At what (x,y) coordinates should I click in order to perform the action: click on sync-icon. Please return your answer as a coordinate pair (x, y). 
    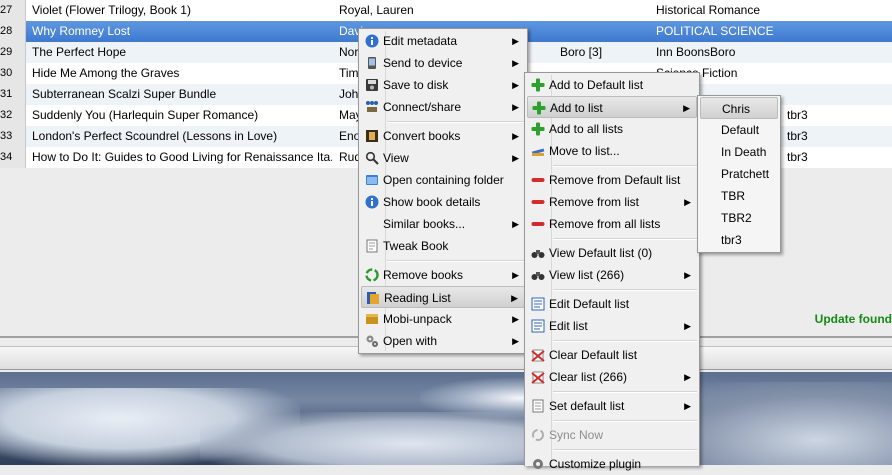
    Looking at the image, I should click on (538, 435).